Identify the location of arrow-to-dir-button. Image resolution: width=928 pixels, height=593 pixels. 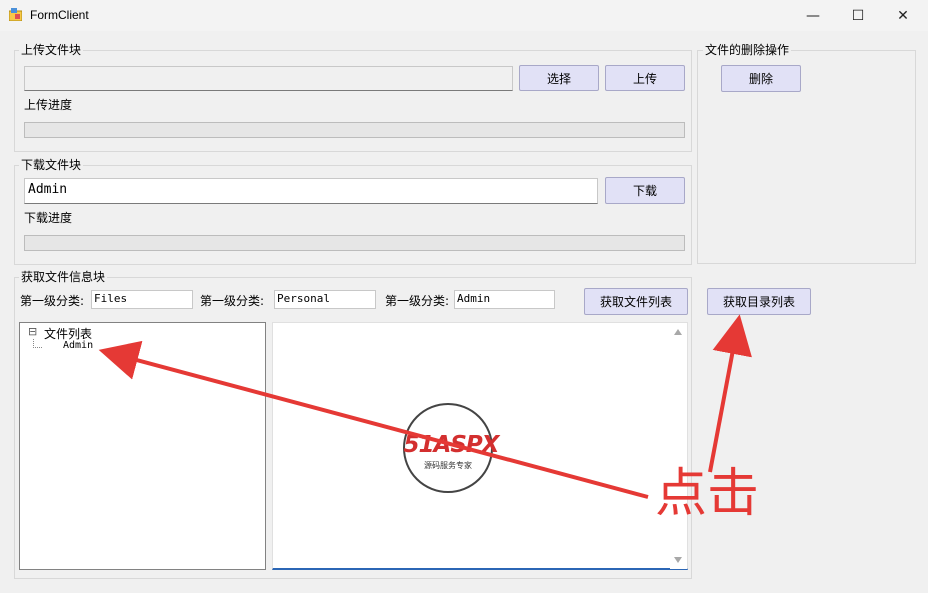
(730, 393).